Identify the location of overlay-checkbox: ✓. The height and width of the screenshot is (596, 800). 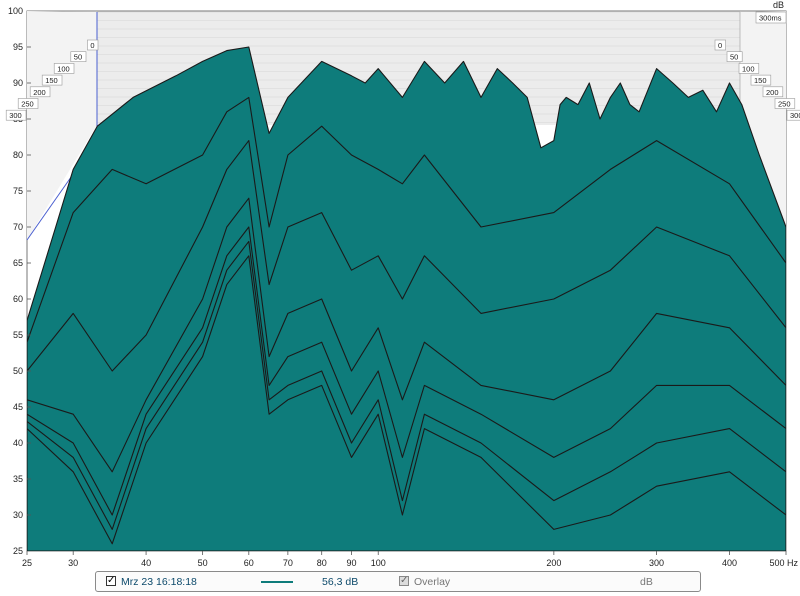
(404, 581).